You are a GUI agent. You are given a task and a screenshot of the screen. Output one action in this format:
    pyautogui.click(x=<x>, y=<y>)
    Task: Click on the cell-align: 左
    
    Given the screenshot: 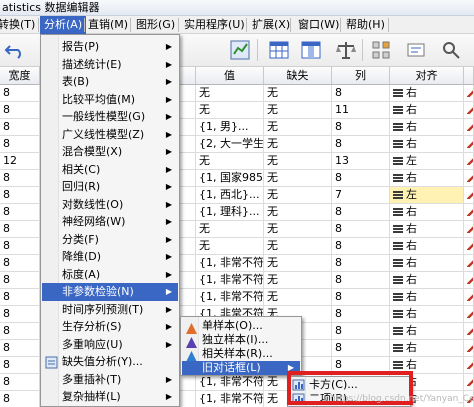 What is the action you would take?
    pyautogui.click(x=427, y=161)
    